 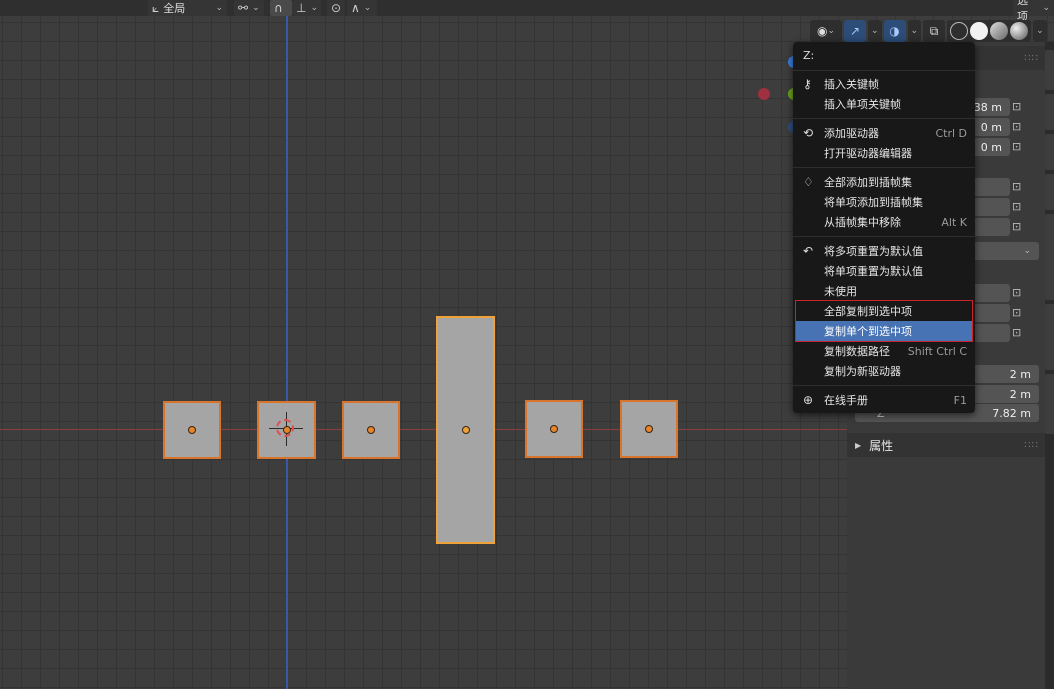 What do you see at coordinates (868, 331) in the screenshot?
I see `menu-item-label: 复制单个到选中项` at bounding box center [868, 331].